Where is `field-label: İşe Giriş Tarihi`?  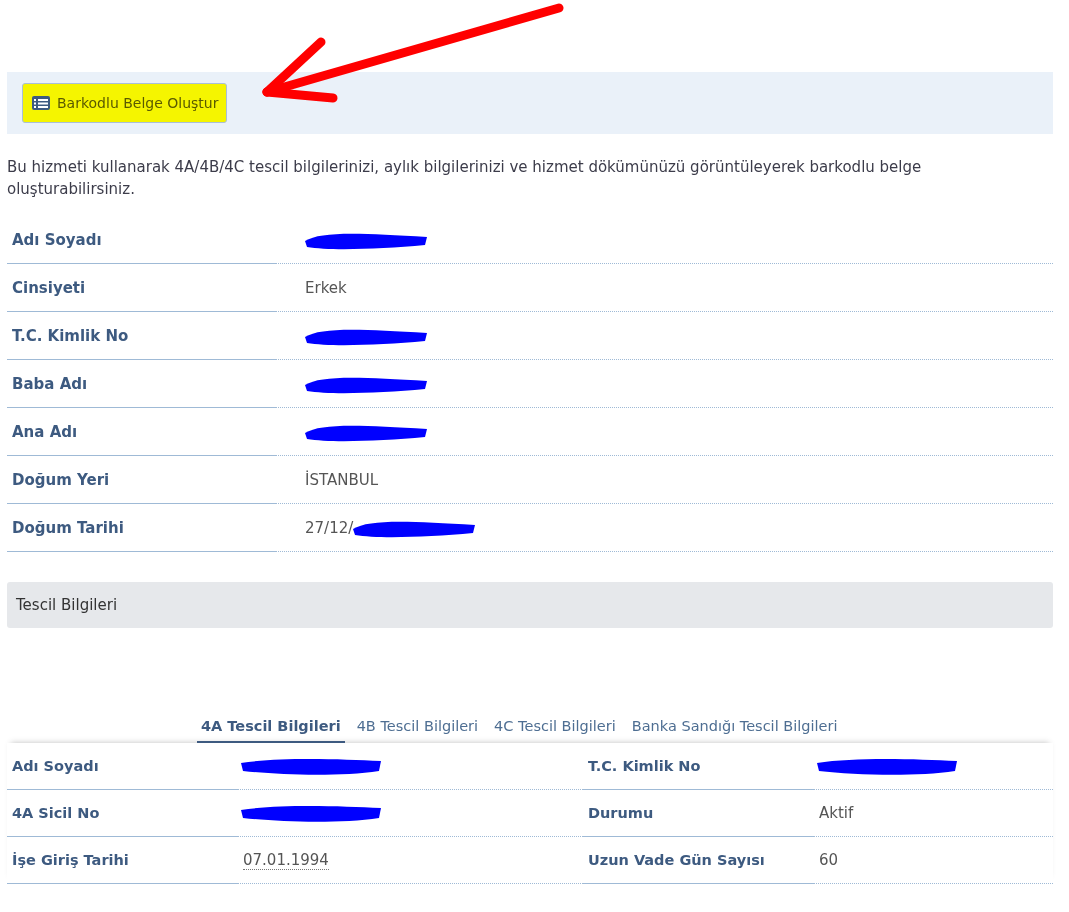
field-label: İşe Giriş Tarihi is located at coordinates (122, 860).